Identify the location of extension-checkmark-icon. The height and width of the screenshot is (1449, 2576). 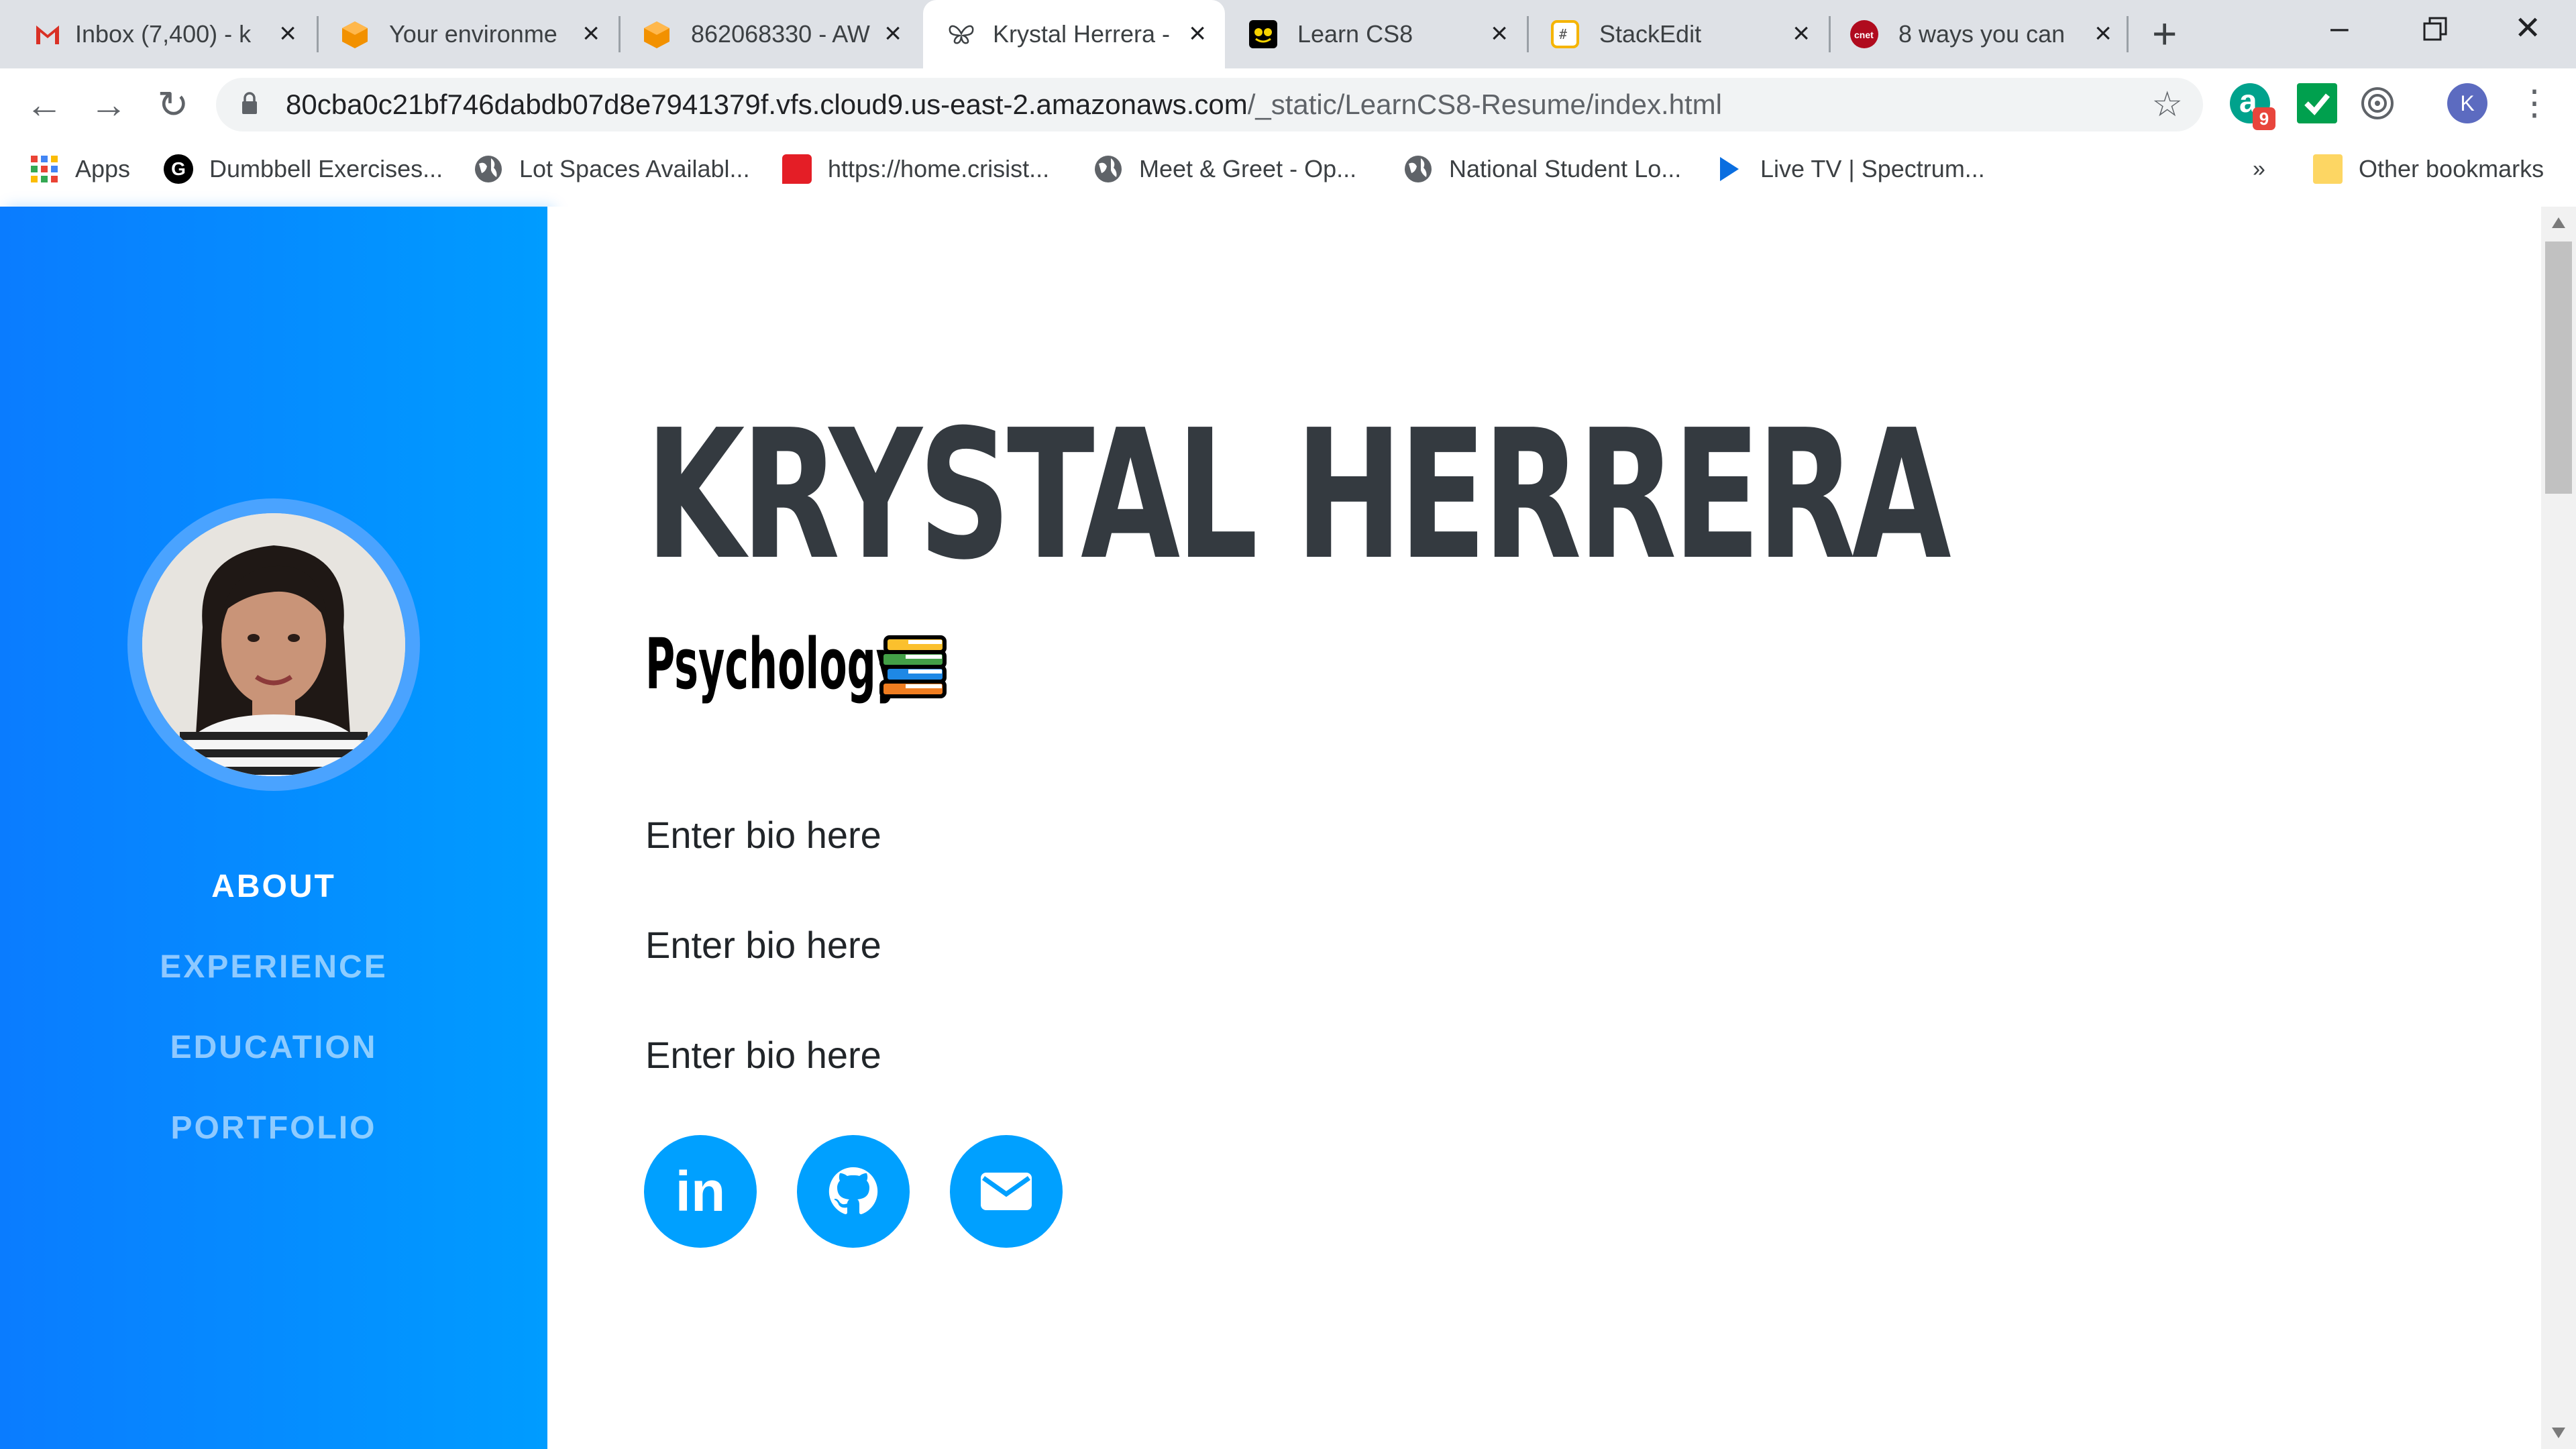
(2317, 103).